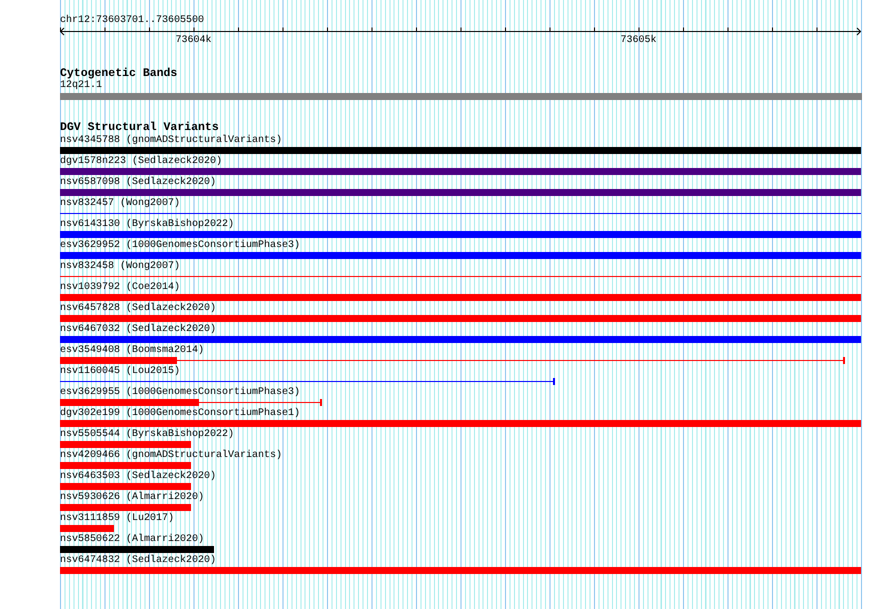 The image size is (890, 609). I want to click on feature-label: nsv6463503 (Sedlazeck2020), so click(138, 476).